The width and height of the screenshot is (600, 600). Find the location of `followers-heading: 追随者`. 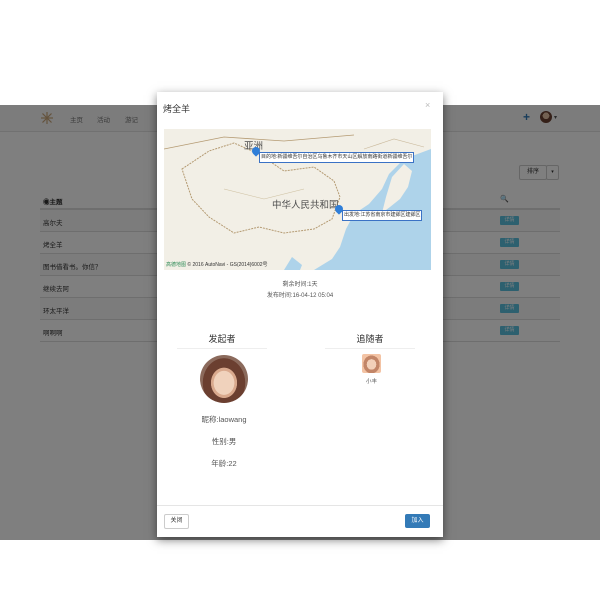

followers-heading: 追随者 is located at coordinates (370, 340).